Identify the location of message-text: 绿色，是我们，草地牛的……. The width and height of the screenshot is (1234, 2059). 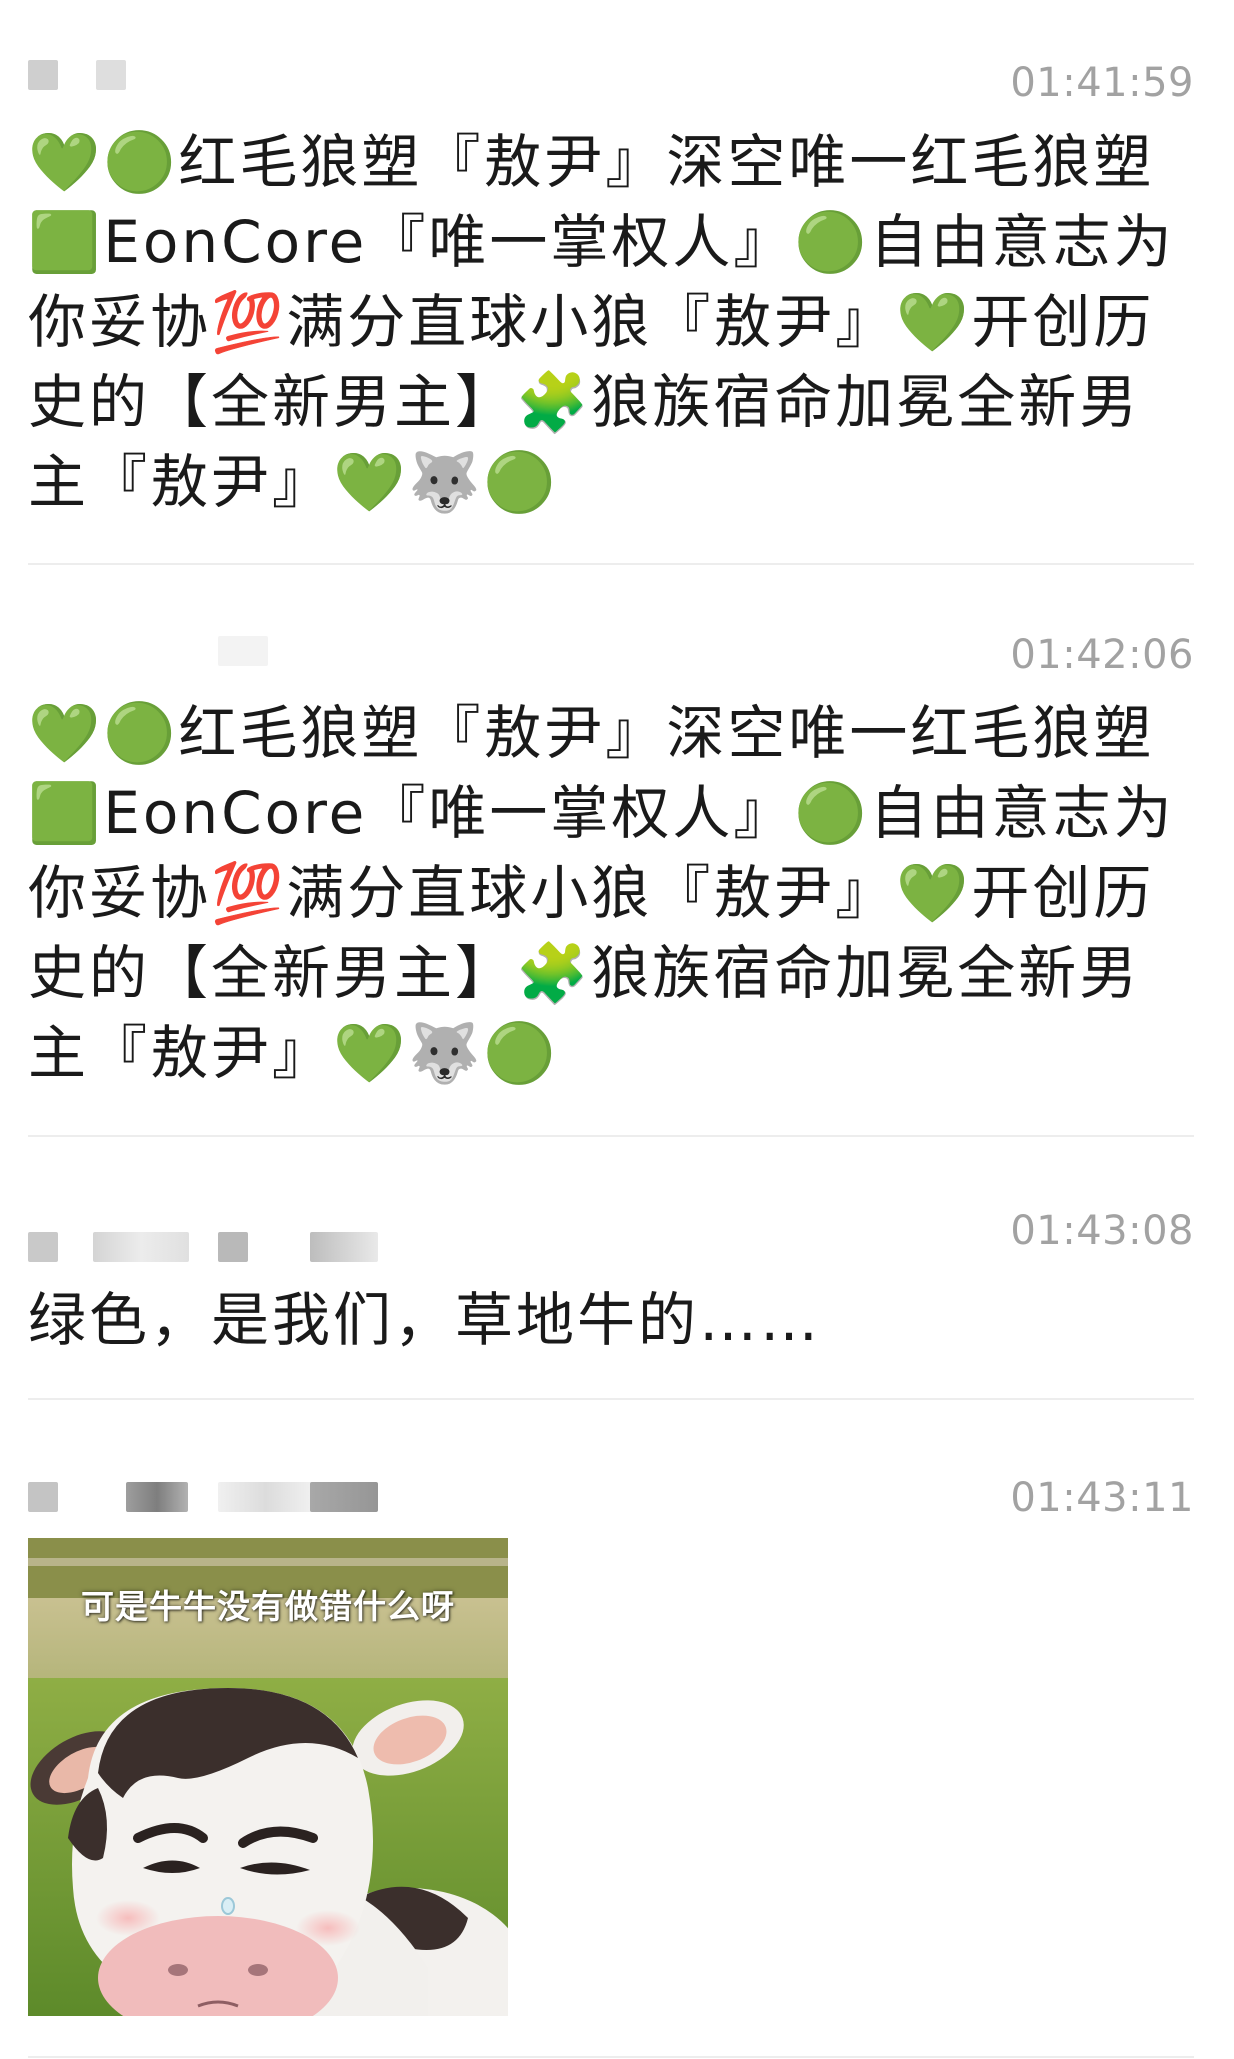
(425, 1320).